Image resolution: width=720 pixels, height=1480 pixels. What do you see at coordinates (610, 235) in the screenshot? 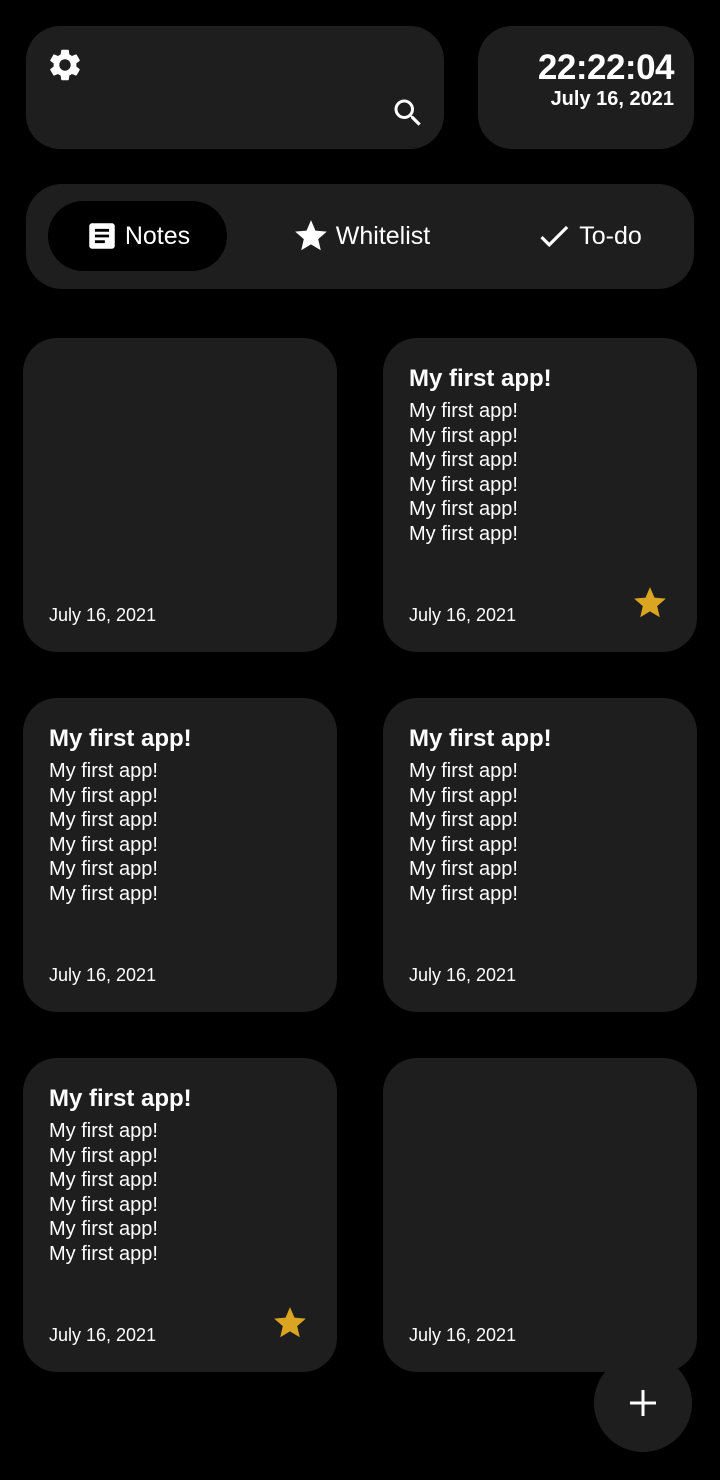
I see `tab-todo-label: To-do` at bounding box center [610, 235].